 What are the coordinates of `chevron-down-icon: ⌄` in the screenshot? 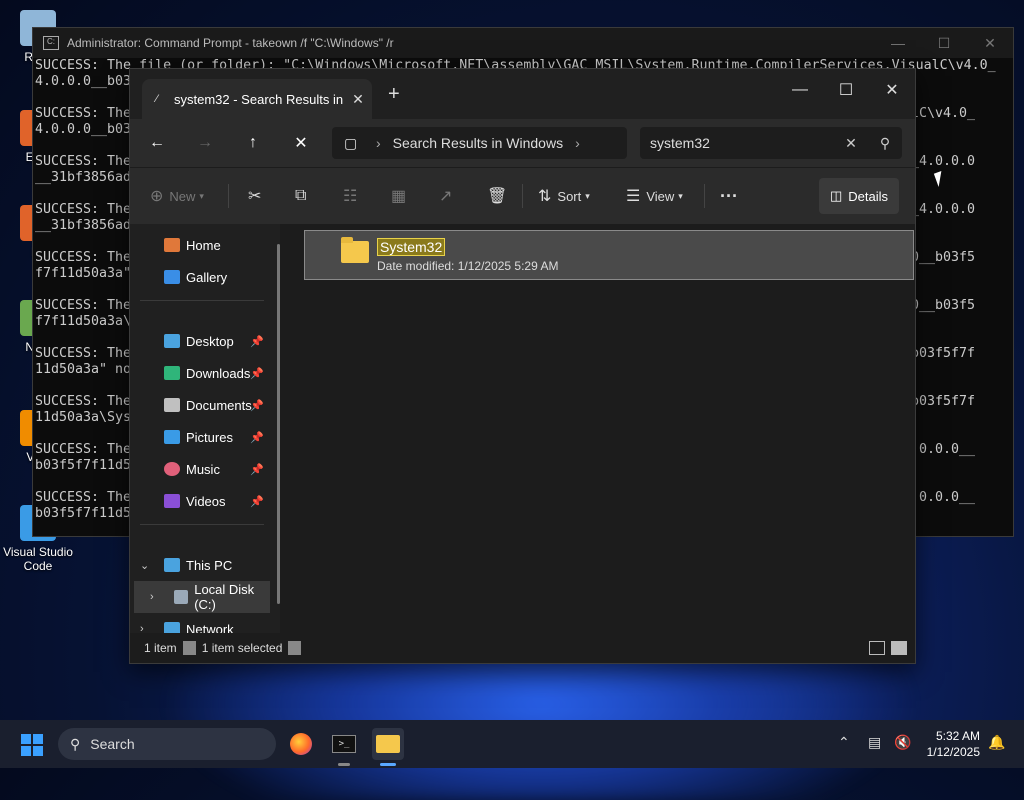 It's located at (144, 565).